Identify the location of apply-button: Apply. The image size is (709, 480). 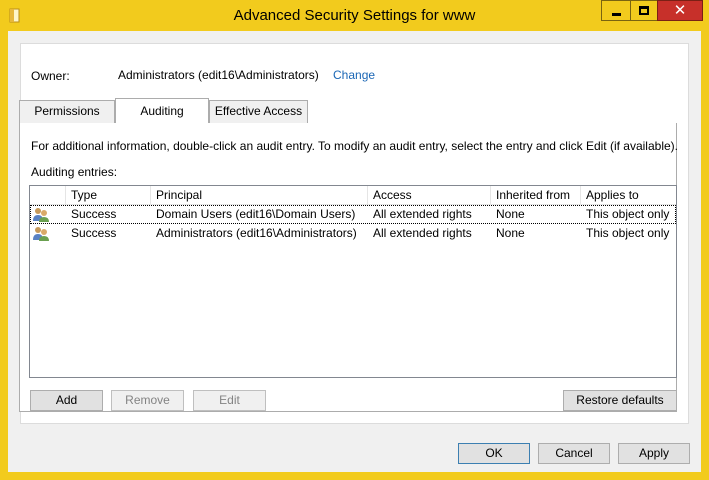
(654, 453).